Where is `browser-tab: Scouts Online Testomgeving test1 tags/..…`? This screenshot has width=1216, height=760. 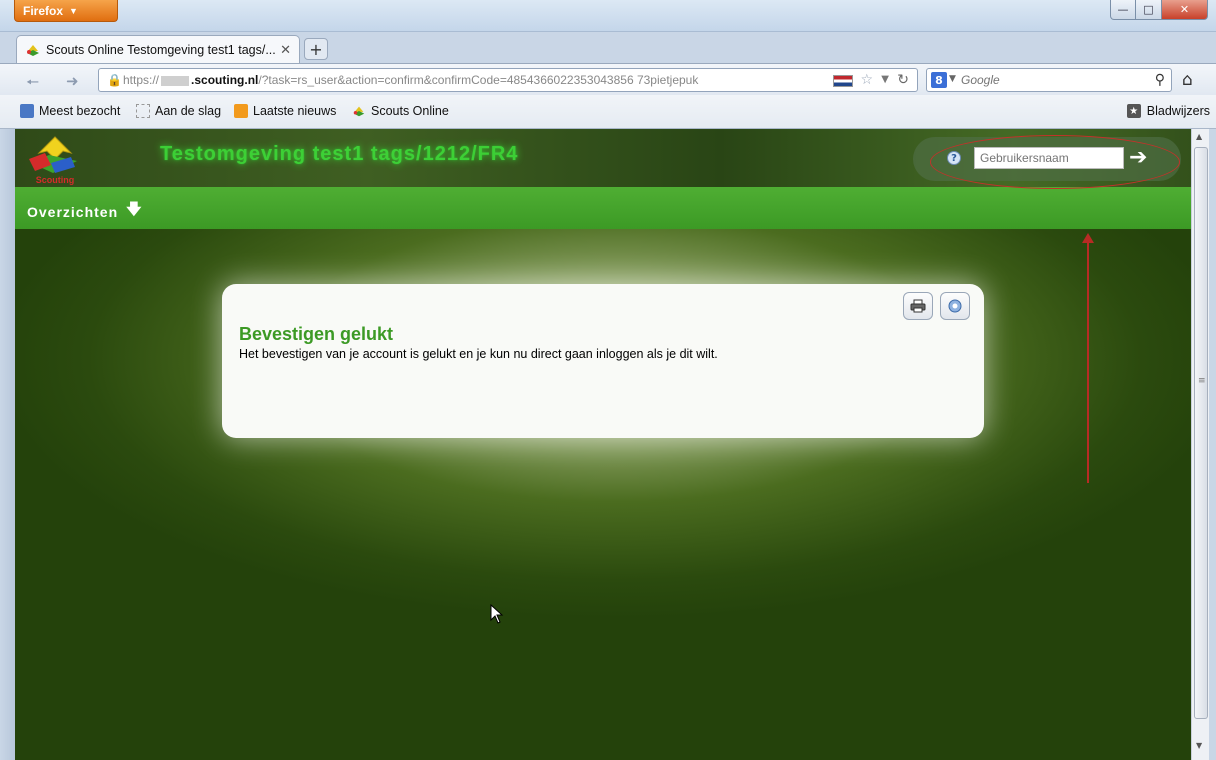 browser-tab: Scouts Online Testomgeving test1 tags/..… is located at coordinates (158, 49).